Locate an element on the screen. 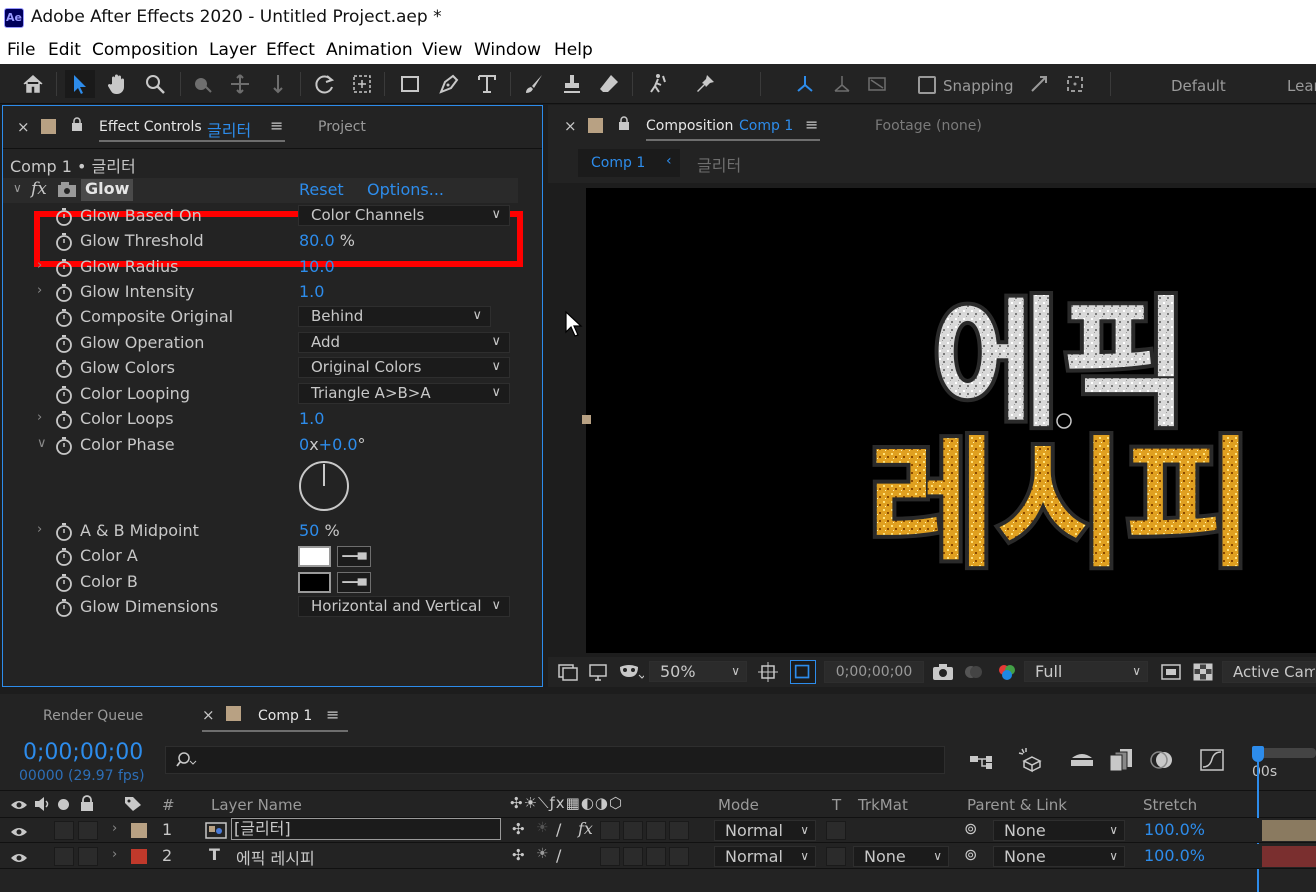  label-color is located at coordinates (139, 830).